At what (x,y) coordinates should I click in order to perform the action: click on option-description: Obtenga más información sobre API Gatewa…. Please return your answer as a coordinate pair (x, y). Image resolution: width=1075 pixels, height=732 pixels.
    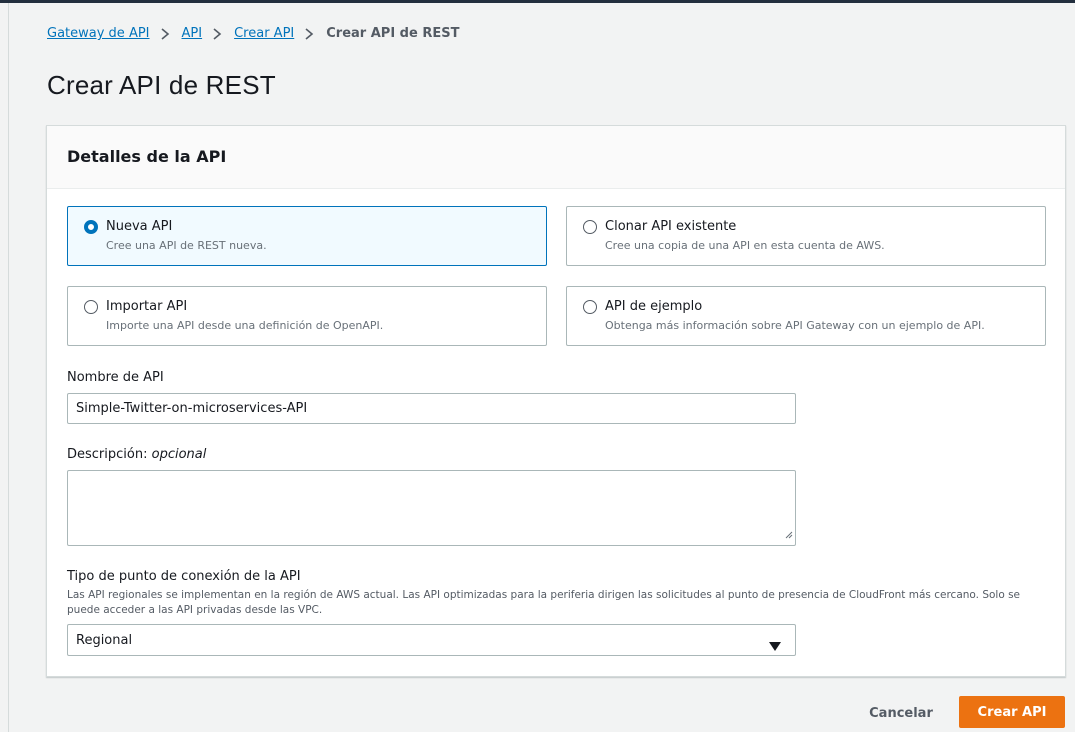
    Looking at the image, I should click on (795, 325).